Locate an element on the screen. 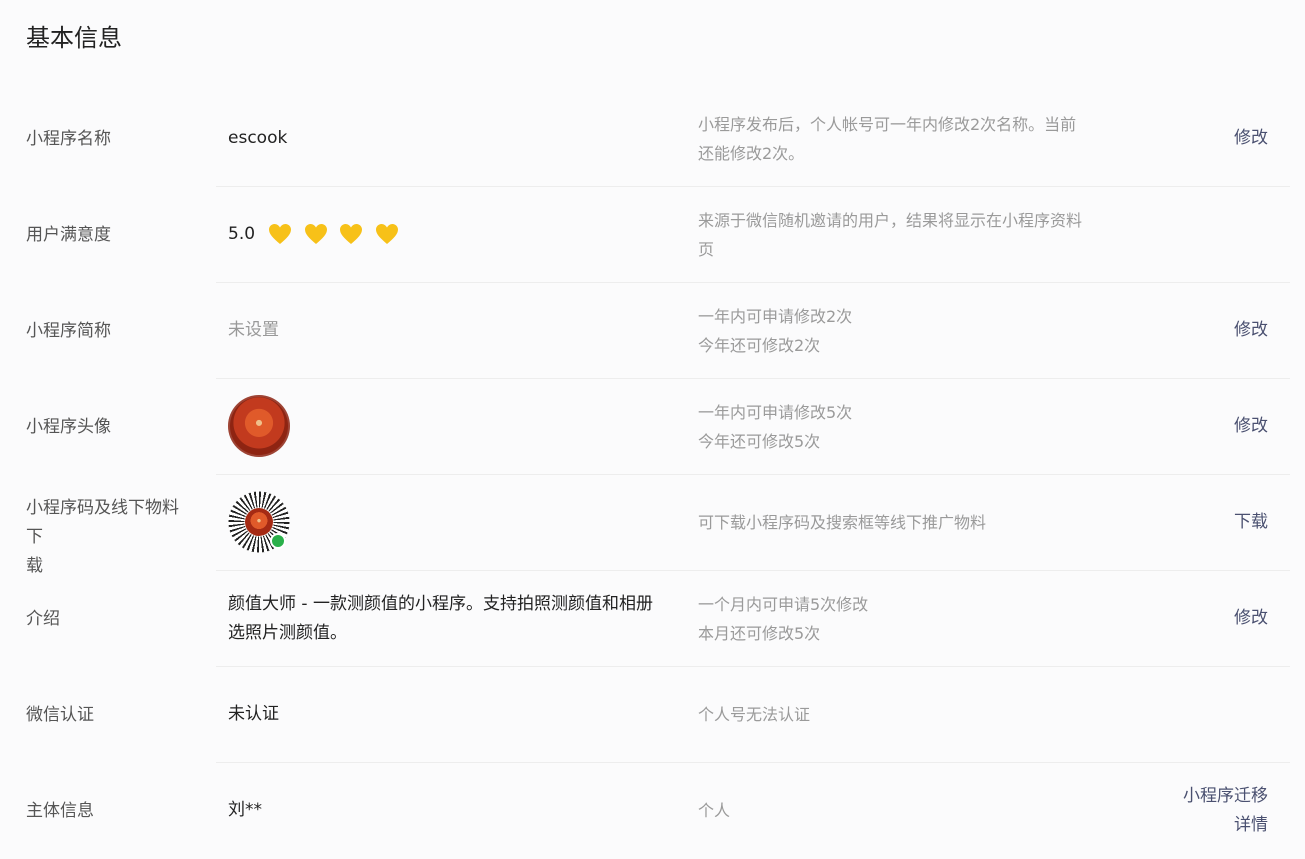  row-label: 介绍 is located at coordinates (43, 619).